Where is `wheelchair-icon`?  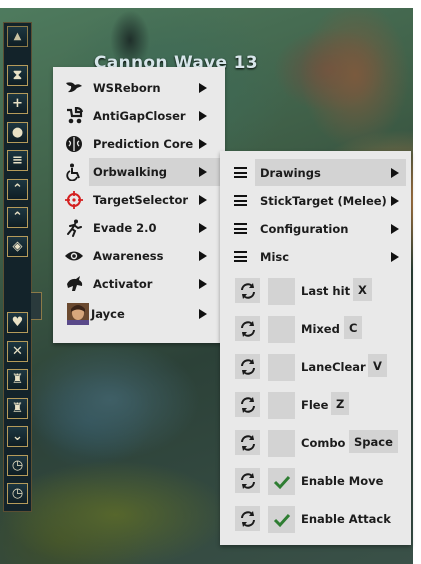
wheelchair-icon is located at coordinates (74, 172).